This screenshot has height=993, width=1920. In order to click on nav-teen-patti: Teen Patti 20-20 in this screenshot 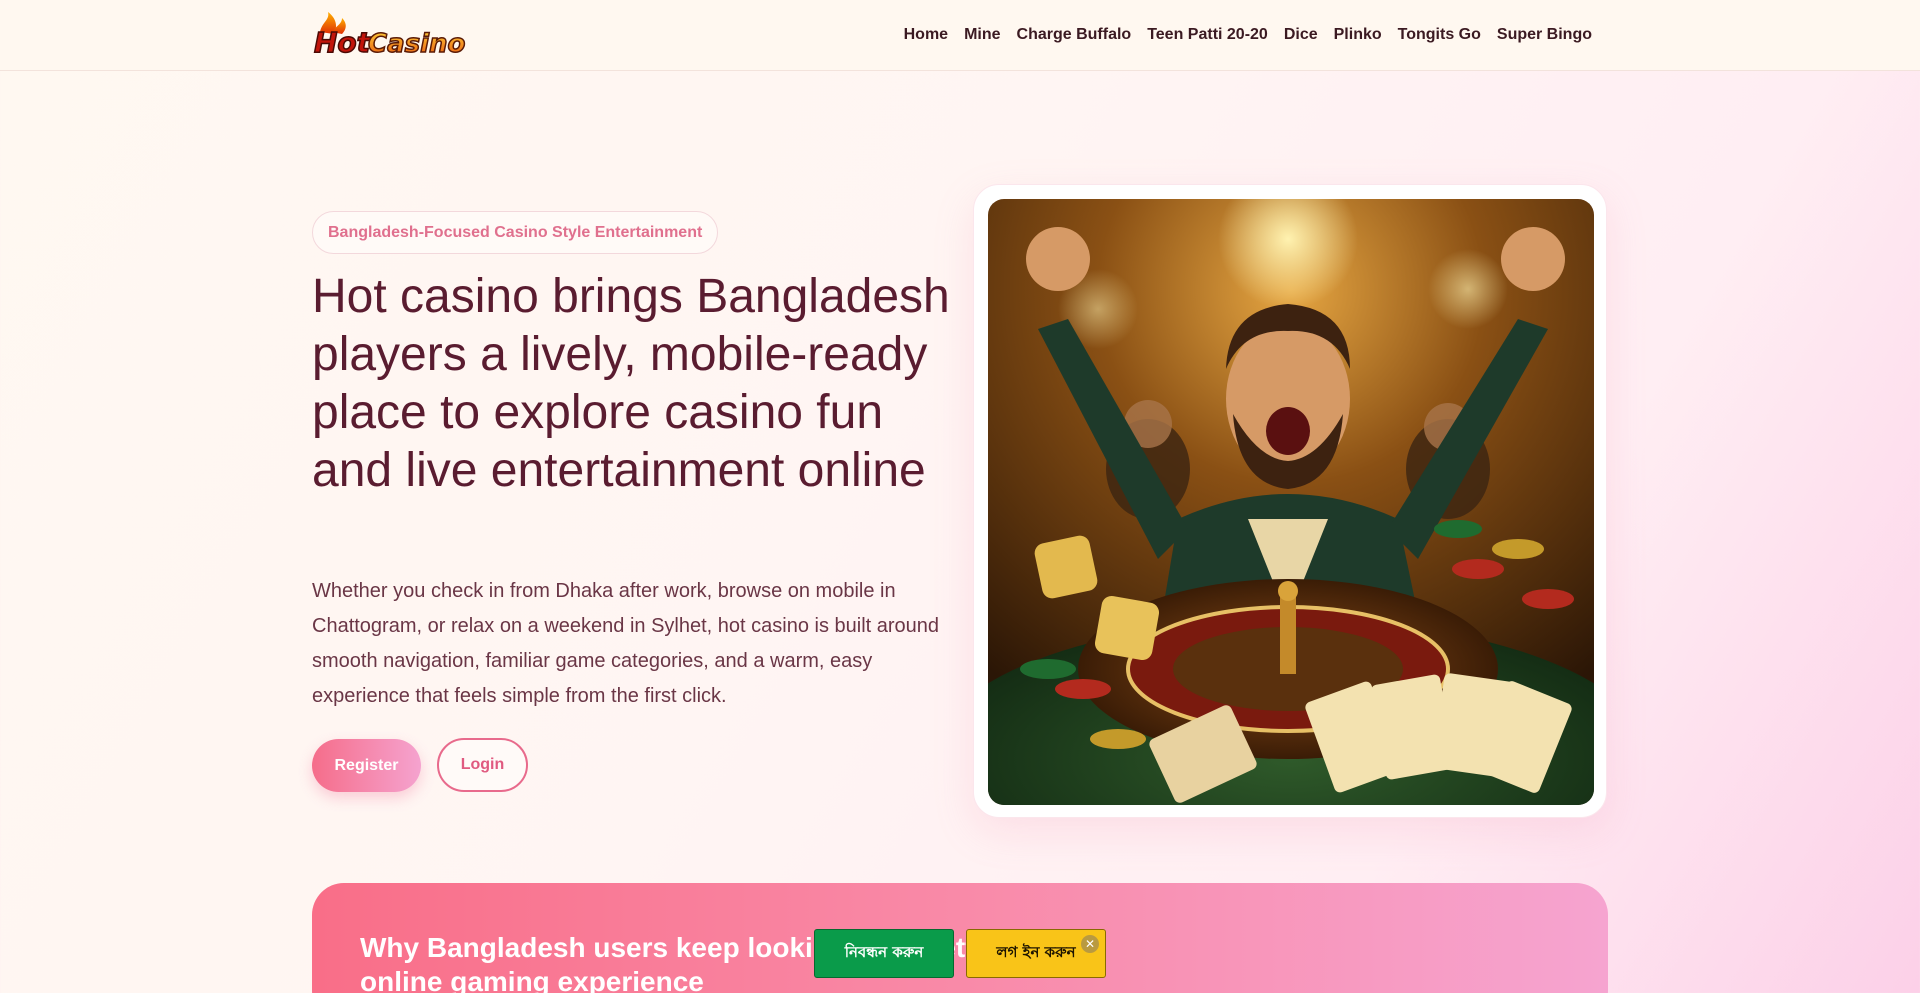, I will do `click(1207, 35)`.